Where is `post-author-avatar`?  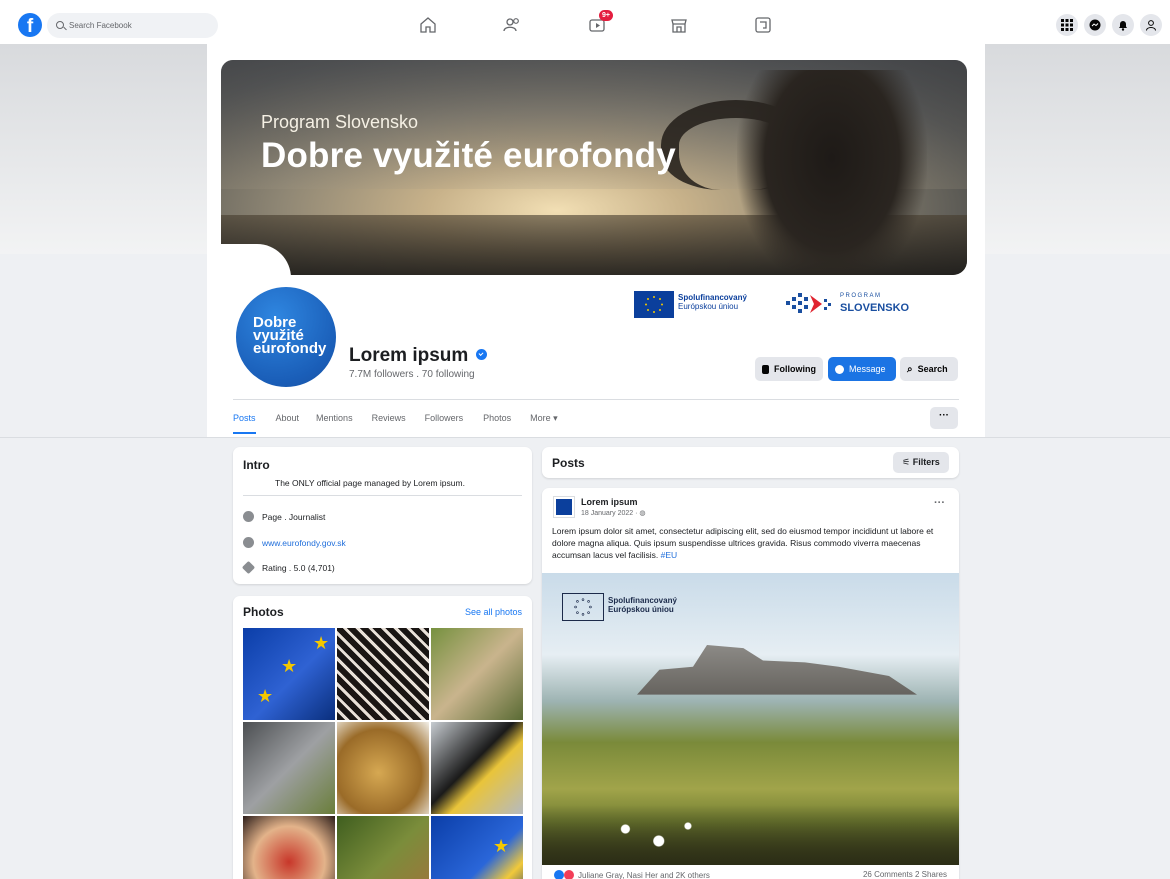 post-author-avatar is located at coordinates (564, 507).